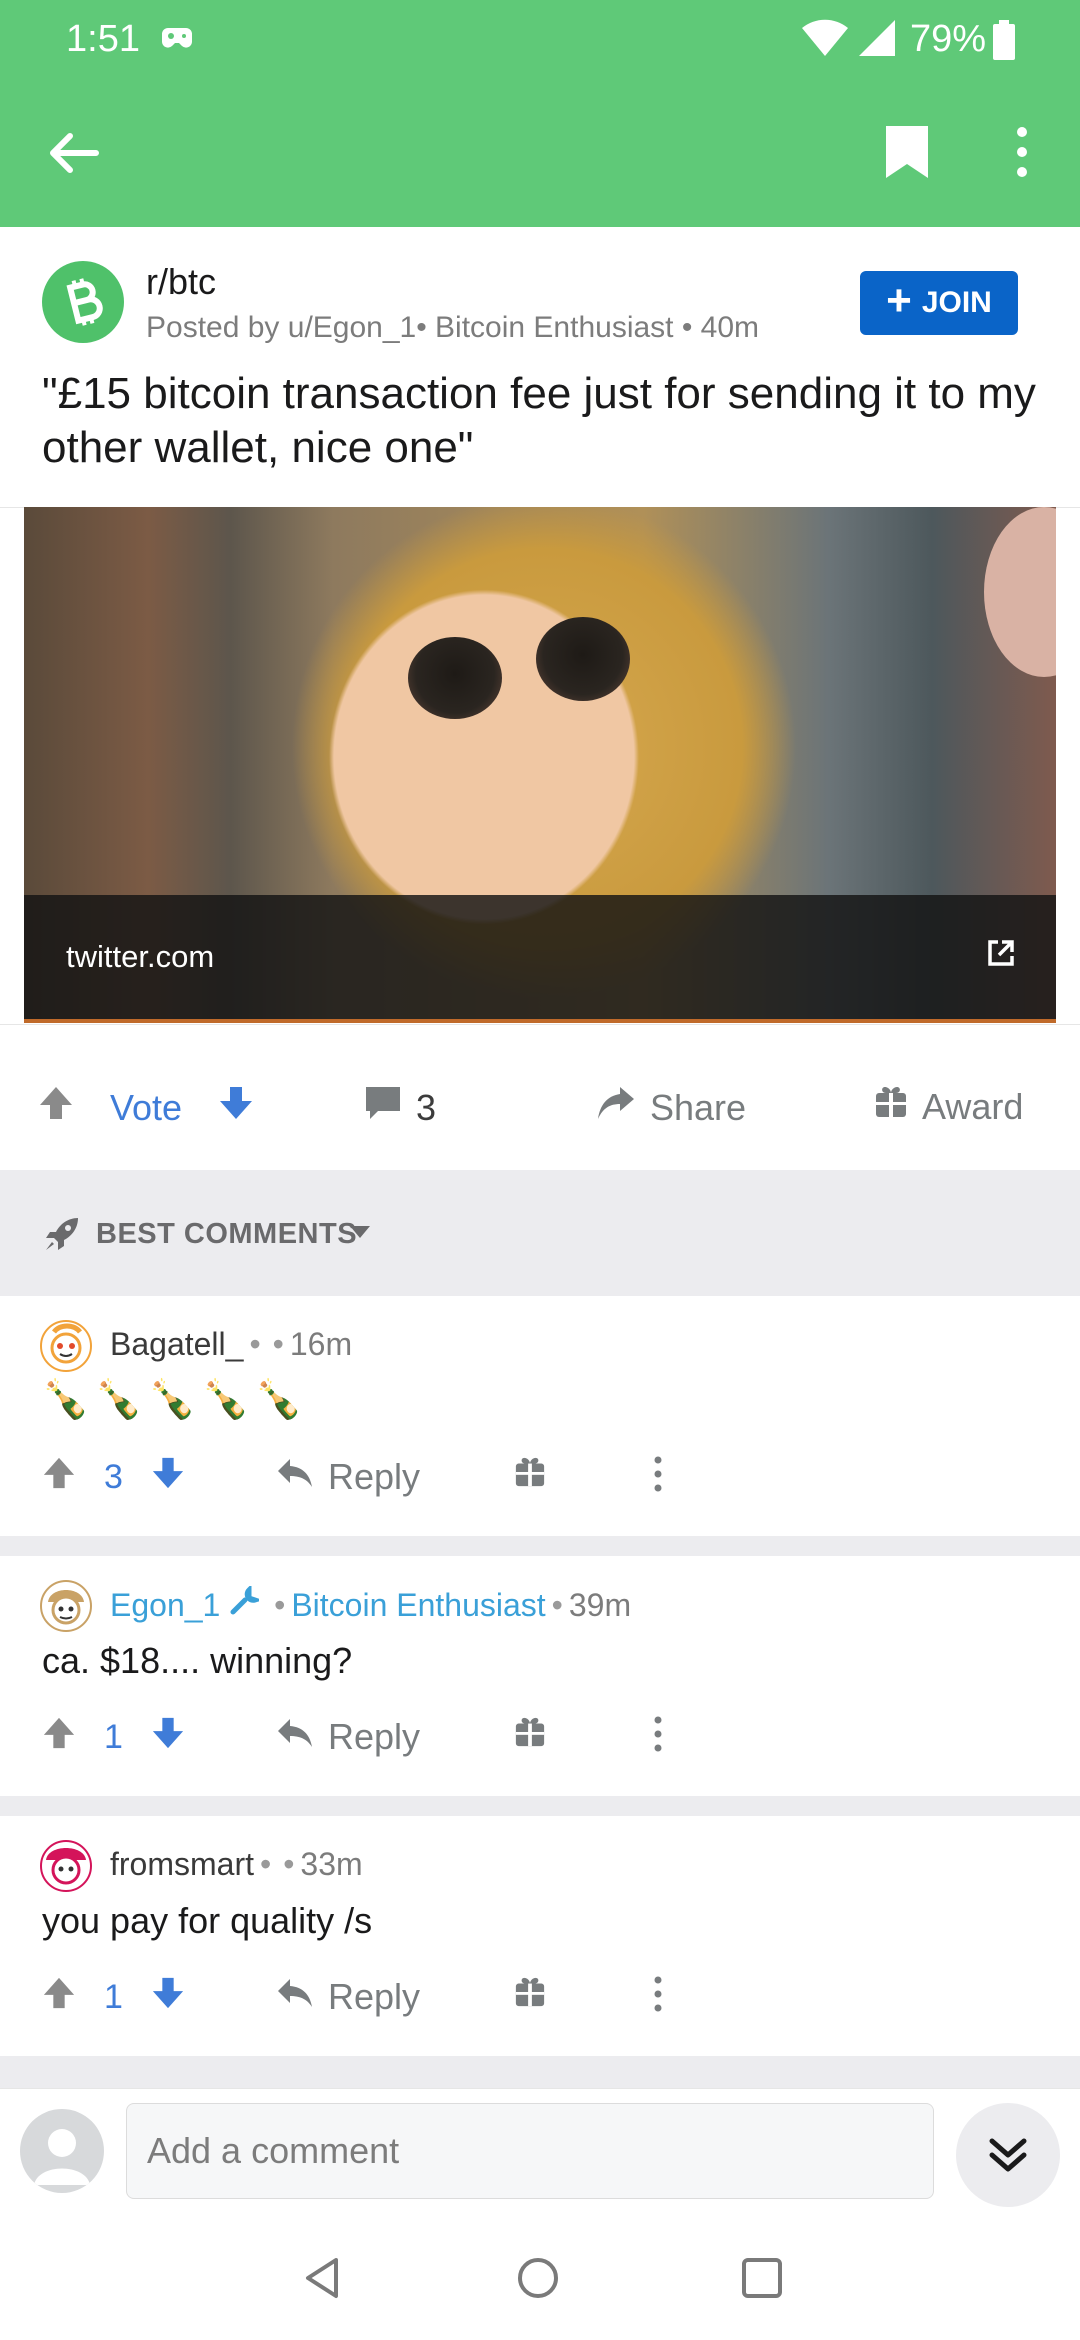 Image resolution: width=1080 pixels, height=2340 pixels. Describe the element at coordinates (175, 1400) in the screenshot. I see `comment-body: 🍾🍾🍾🍾🍾` at that location.